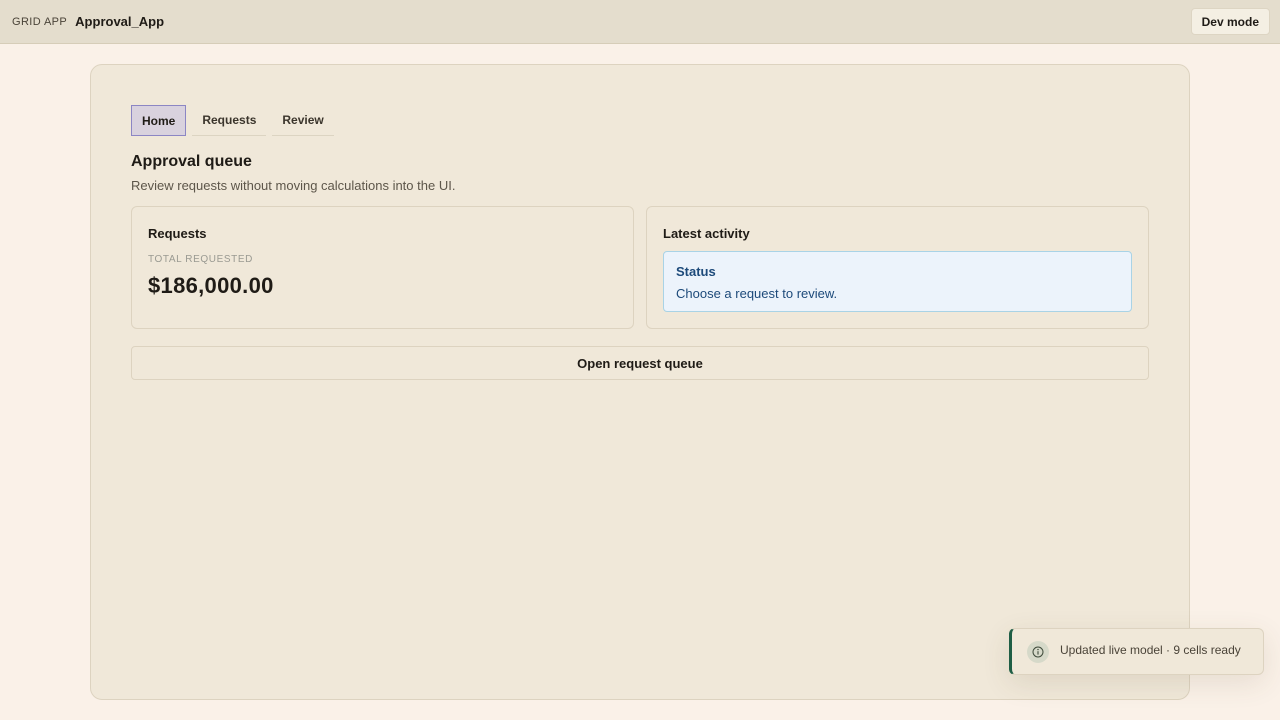 This screenshot has height=720, width=1280. I want to click on requests-card: Requests TOTAL REQUESTED $186,000.00, so click(382, 267).